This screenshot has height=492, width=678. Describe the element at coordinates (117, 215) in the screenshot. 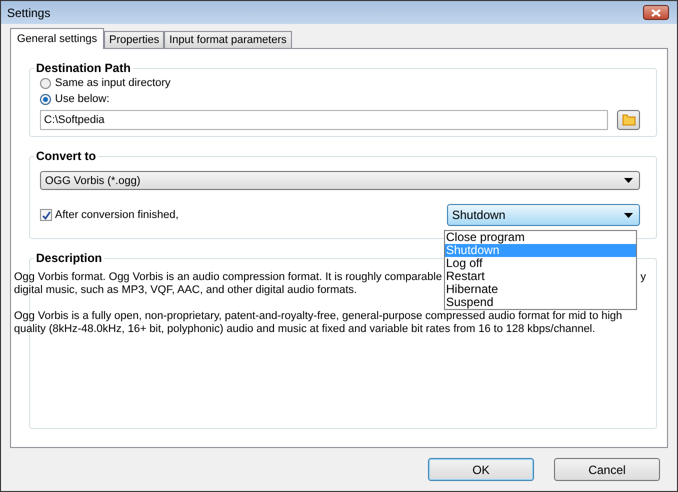

I see `checkbox-label: After conversion finished,` at that location.